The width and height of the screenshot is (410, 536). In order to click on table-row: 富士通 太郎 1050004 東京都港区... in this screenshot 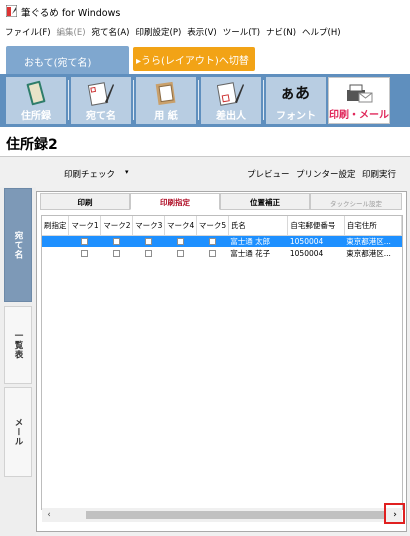, I will do `click(222, 241)`.